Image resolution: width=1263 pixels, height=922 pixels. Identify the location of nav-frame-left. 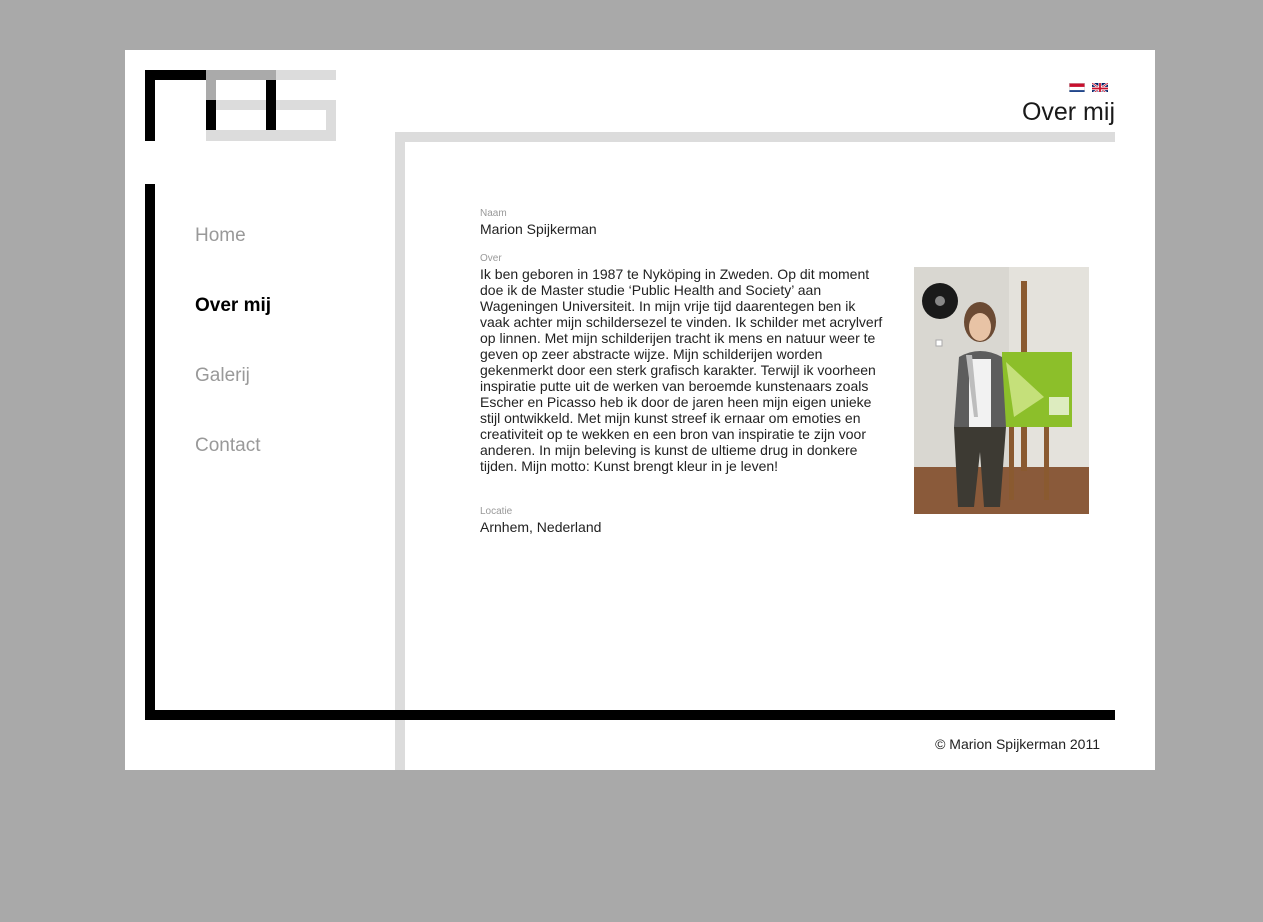
(150, 452).